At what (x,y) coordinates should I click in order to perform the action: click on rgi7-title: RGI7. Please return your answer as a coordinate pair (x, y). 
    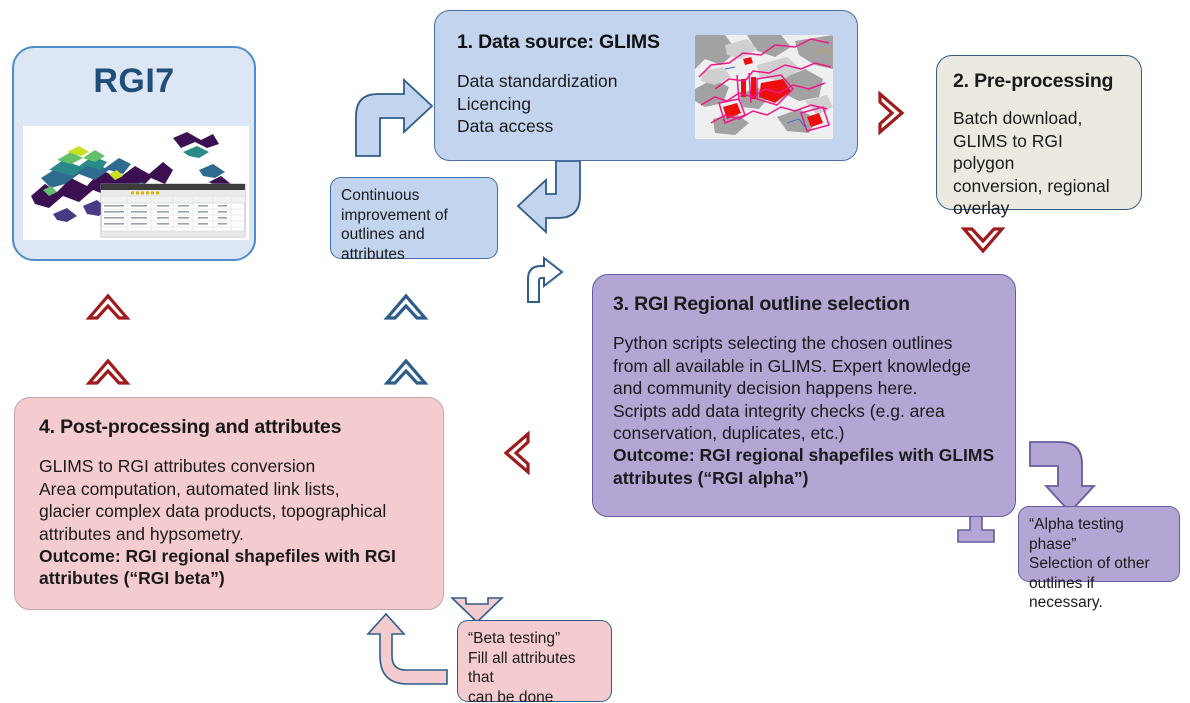
    Looking at the image, I should click on (134, 81).